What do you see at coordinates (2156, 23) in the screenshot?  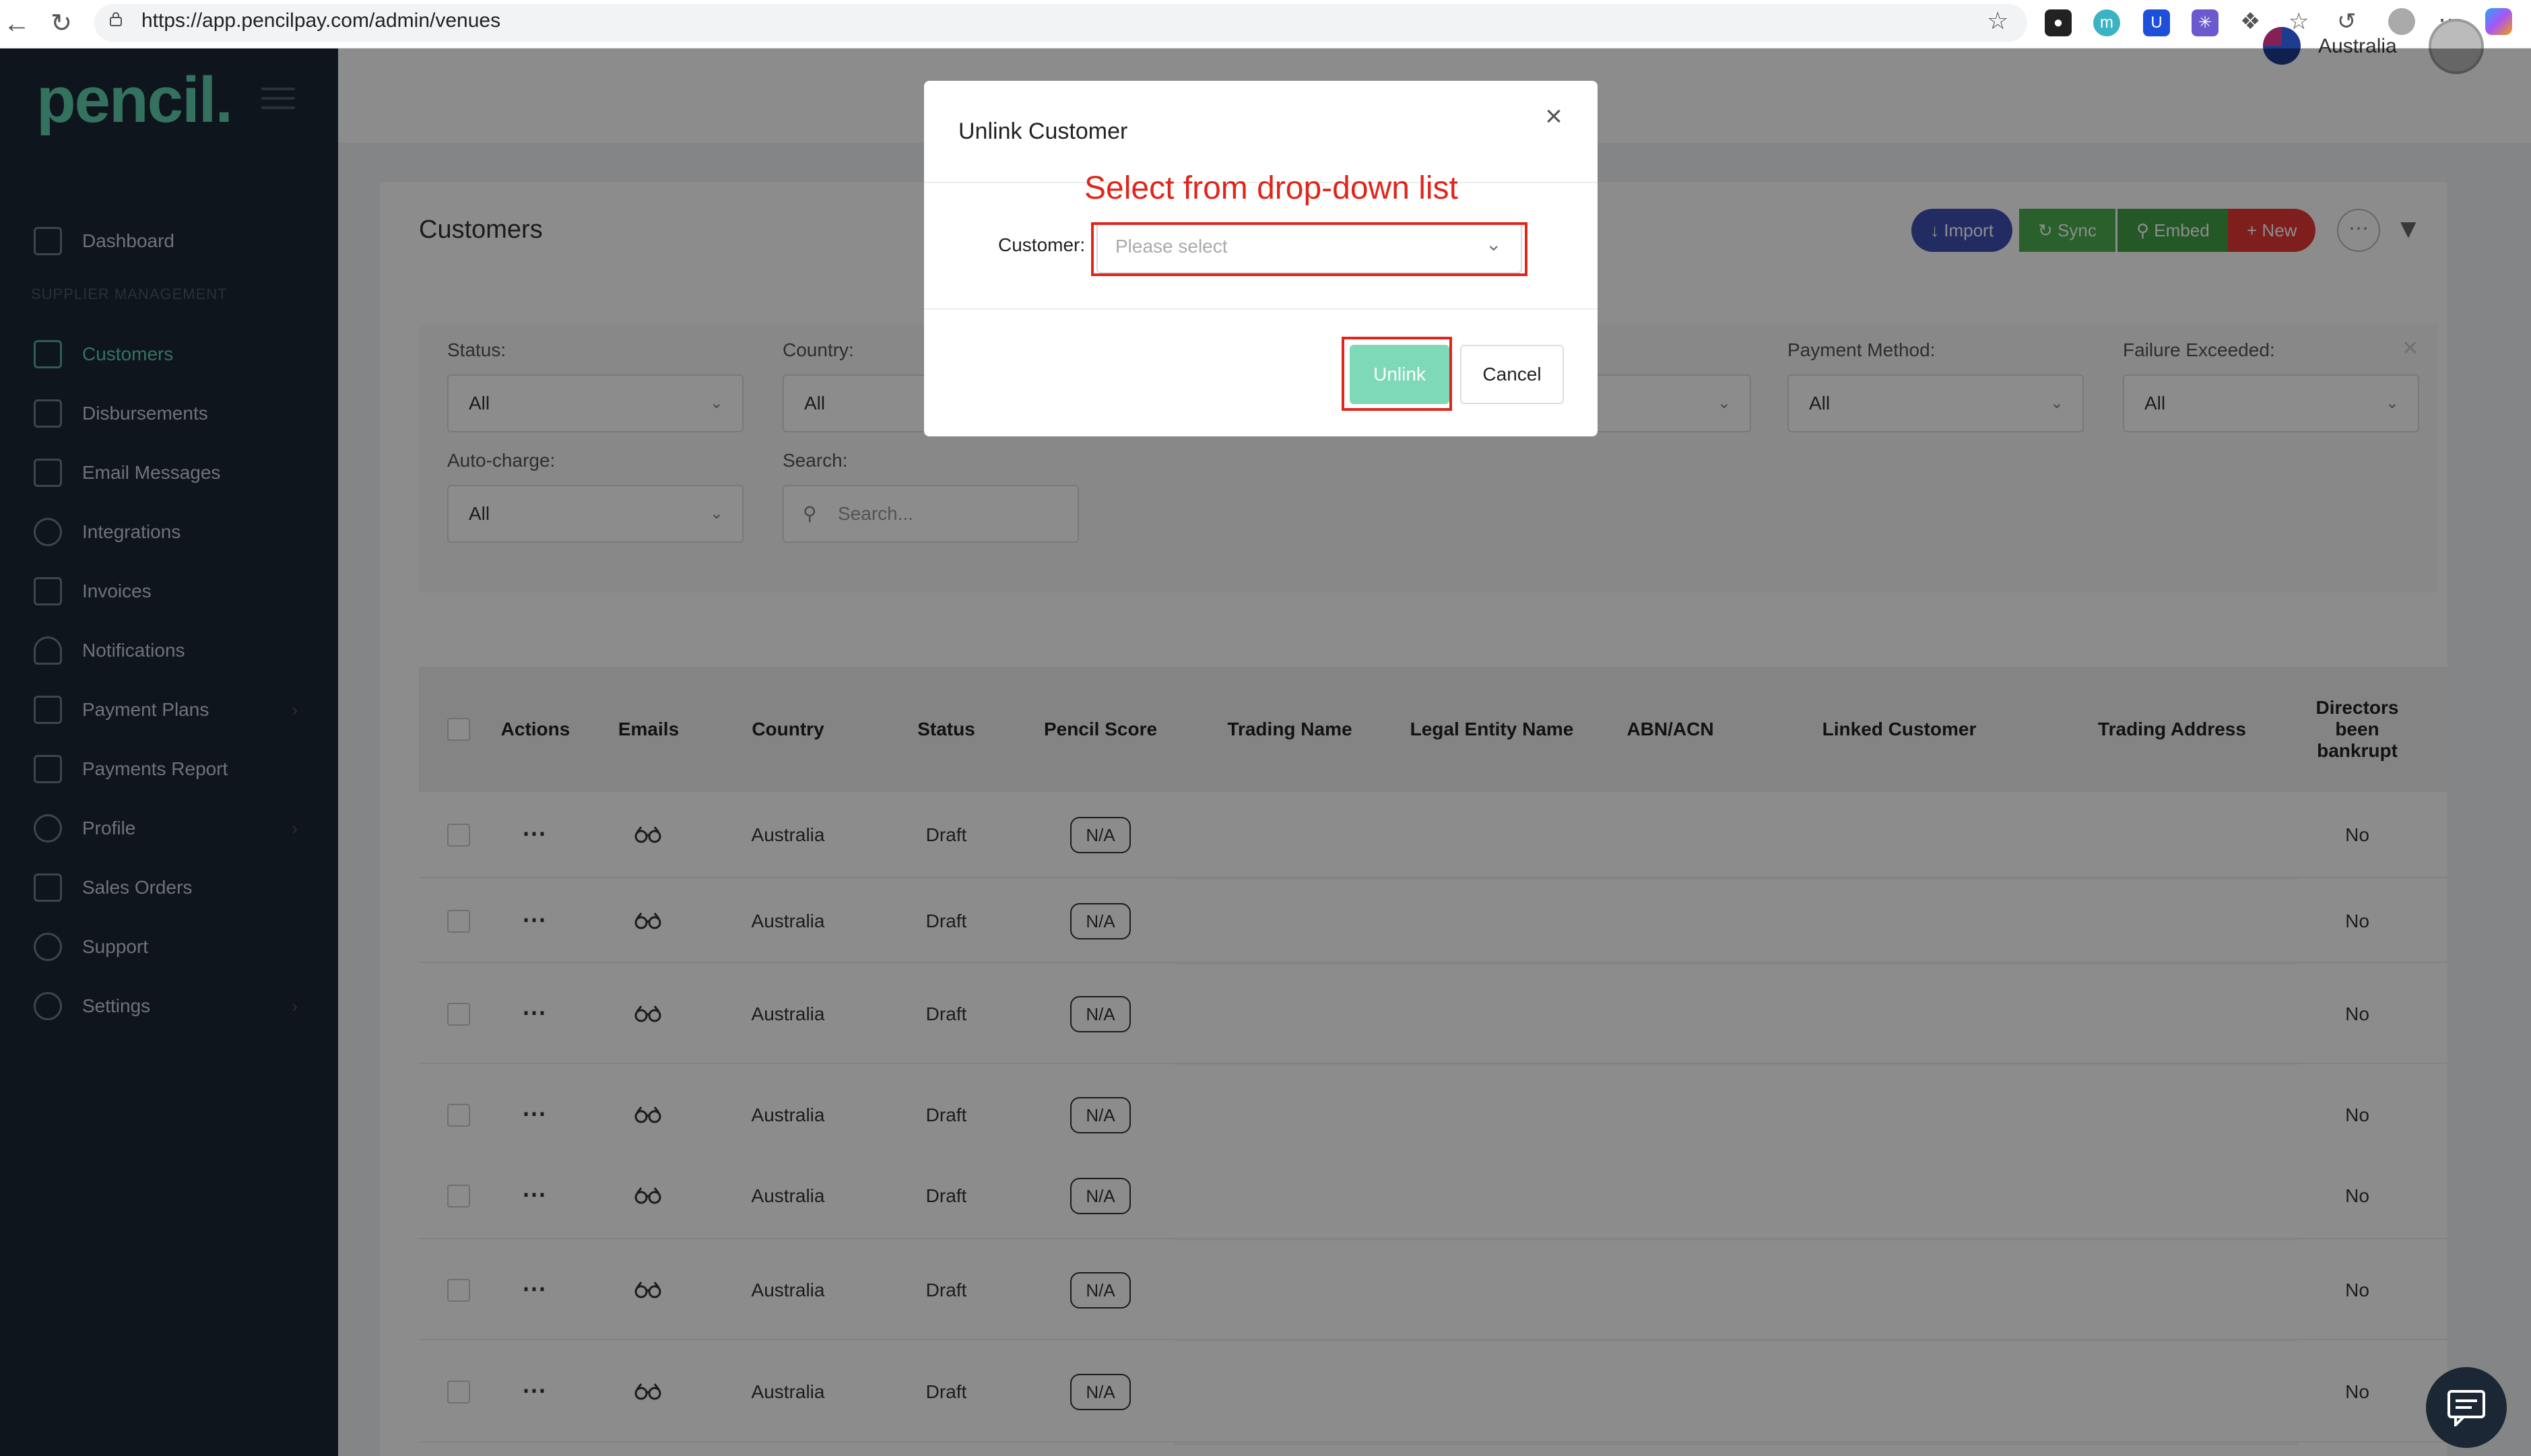 I see `extension-icon: U` at bounding box center [2156, 23].